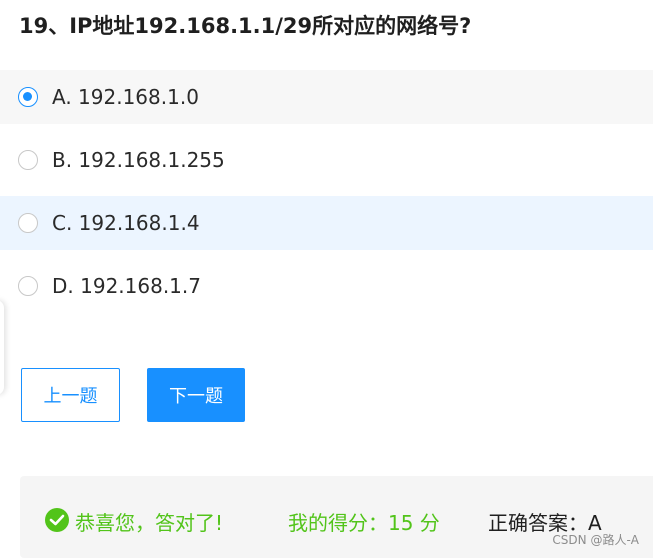 The height and width of the screenshot is (558, 653). What do you see at coordinates (326, 160) in the screenshot?
I see `option-b: B. 192.168.1.255` at bounding box center [326, 160].